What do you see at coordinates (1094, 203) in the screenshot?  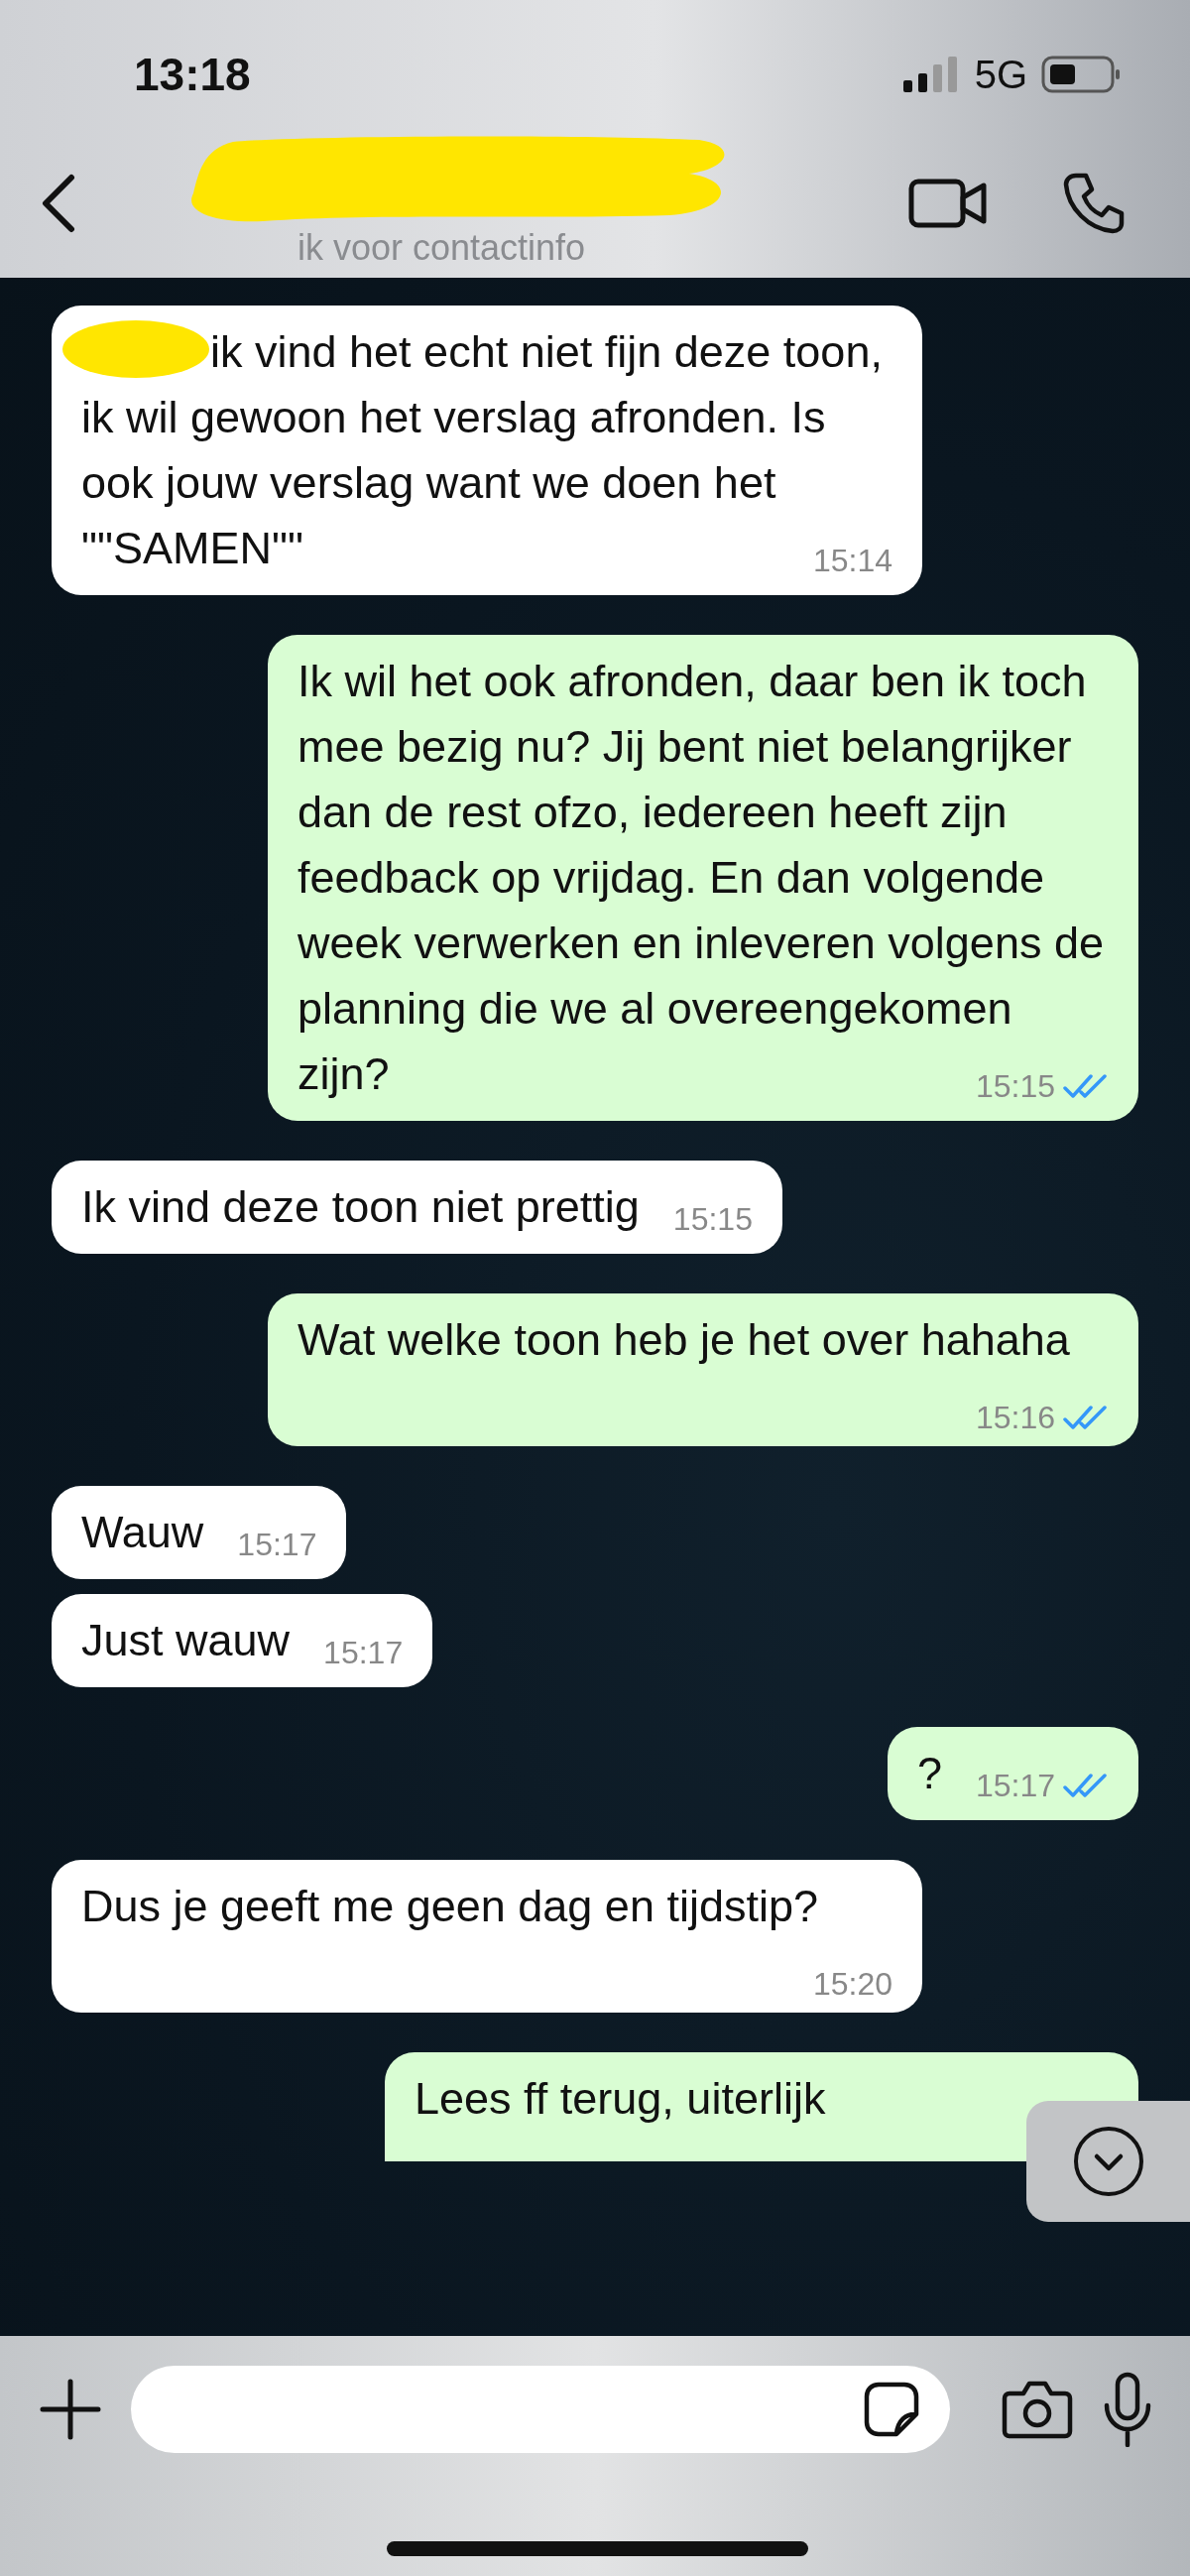 I see `phone-icon` at bounding box center [1094, 203].